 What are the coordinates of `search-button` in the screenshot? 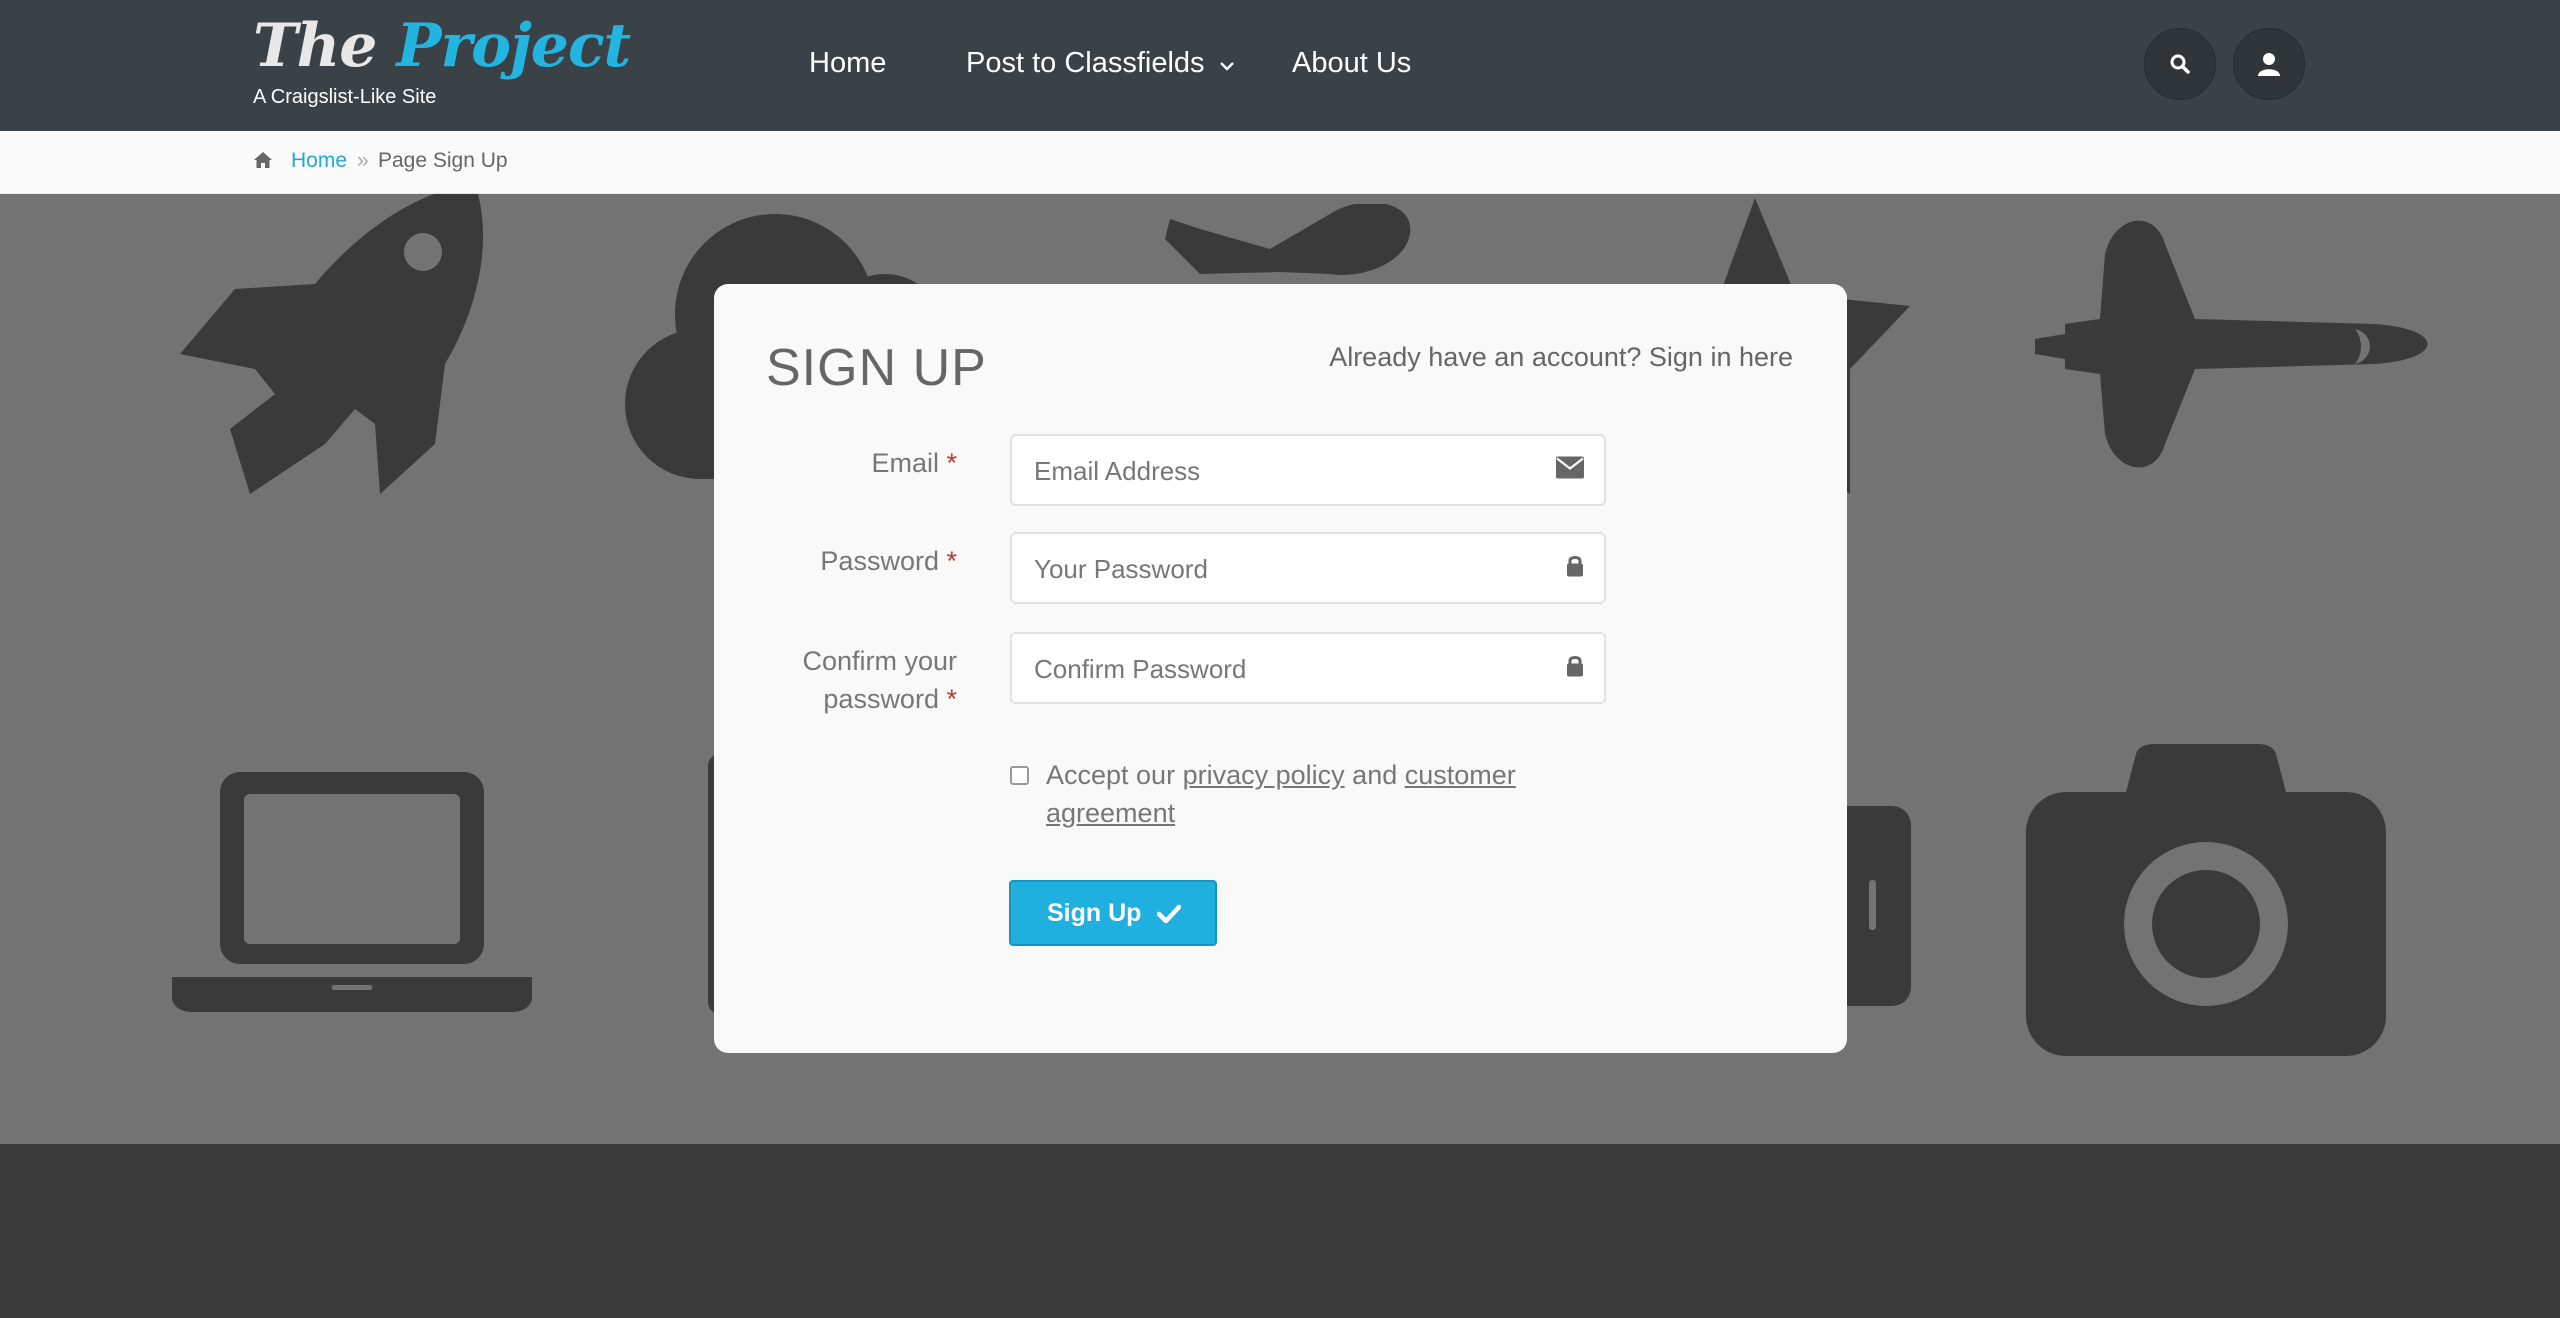 It's located at (2180, 64).